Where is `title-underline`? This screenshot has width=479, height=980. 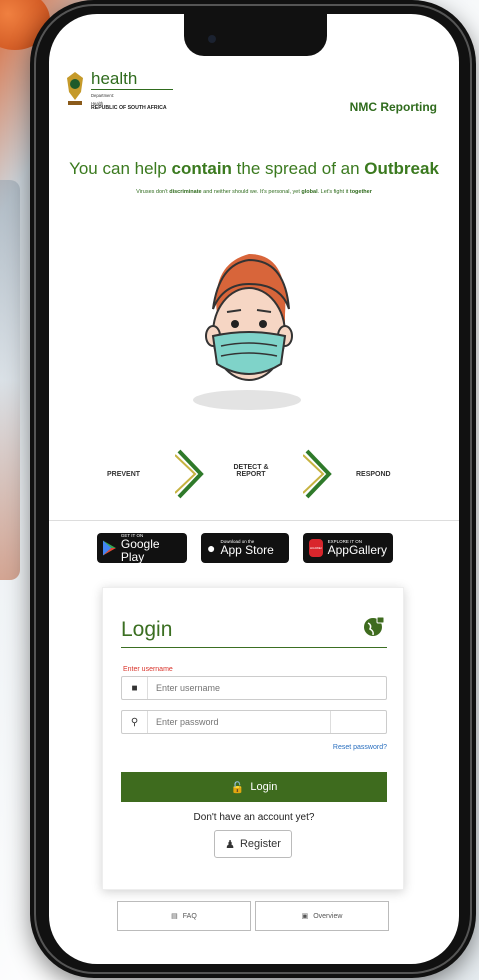 title-underline is located at coordinates (254, 647).